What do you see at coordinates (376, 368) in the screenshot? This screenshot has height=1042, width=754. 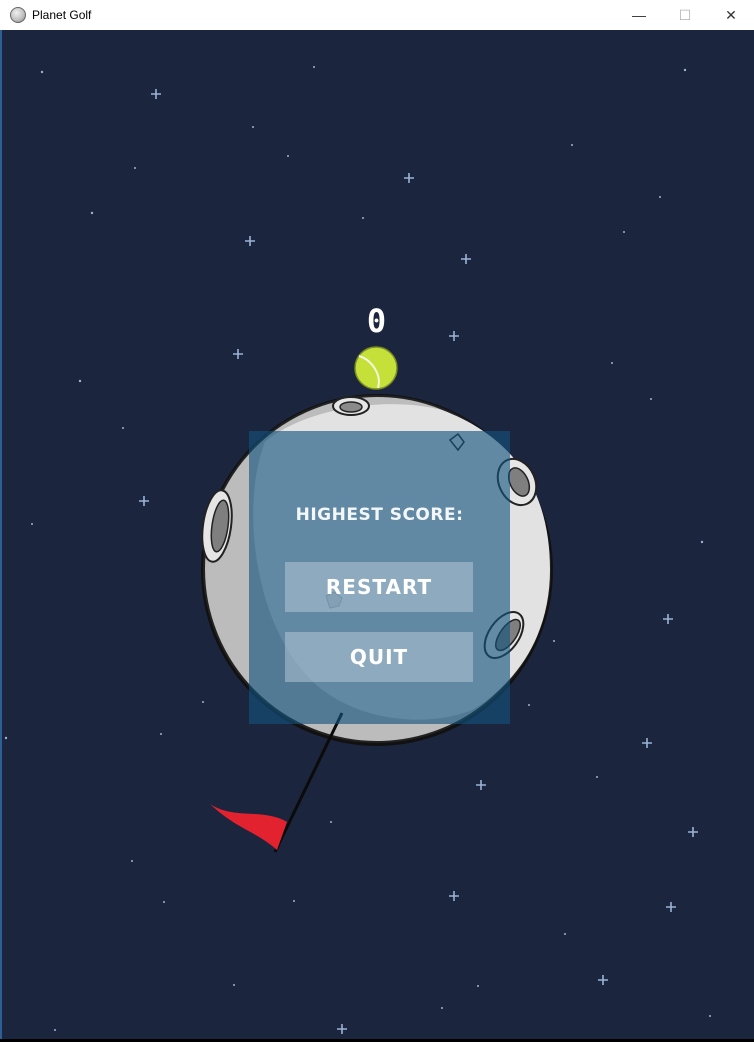 I see `tennis-ball-icon` at bounding box center [376, 368].